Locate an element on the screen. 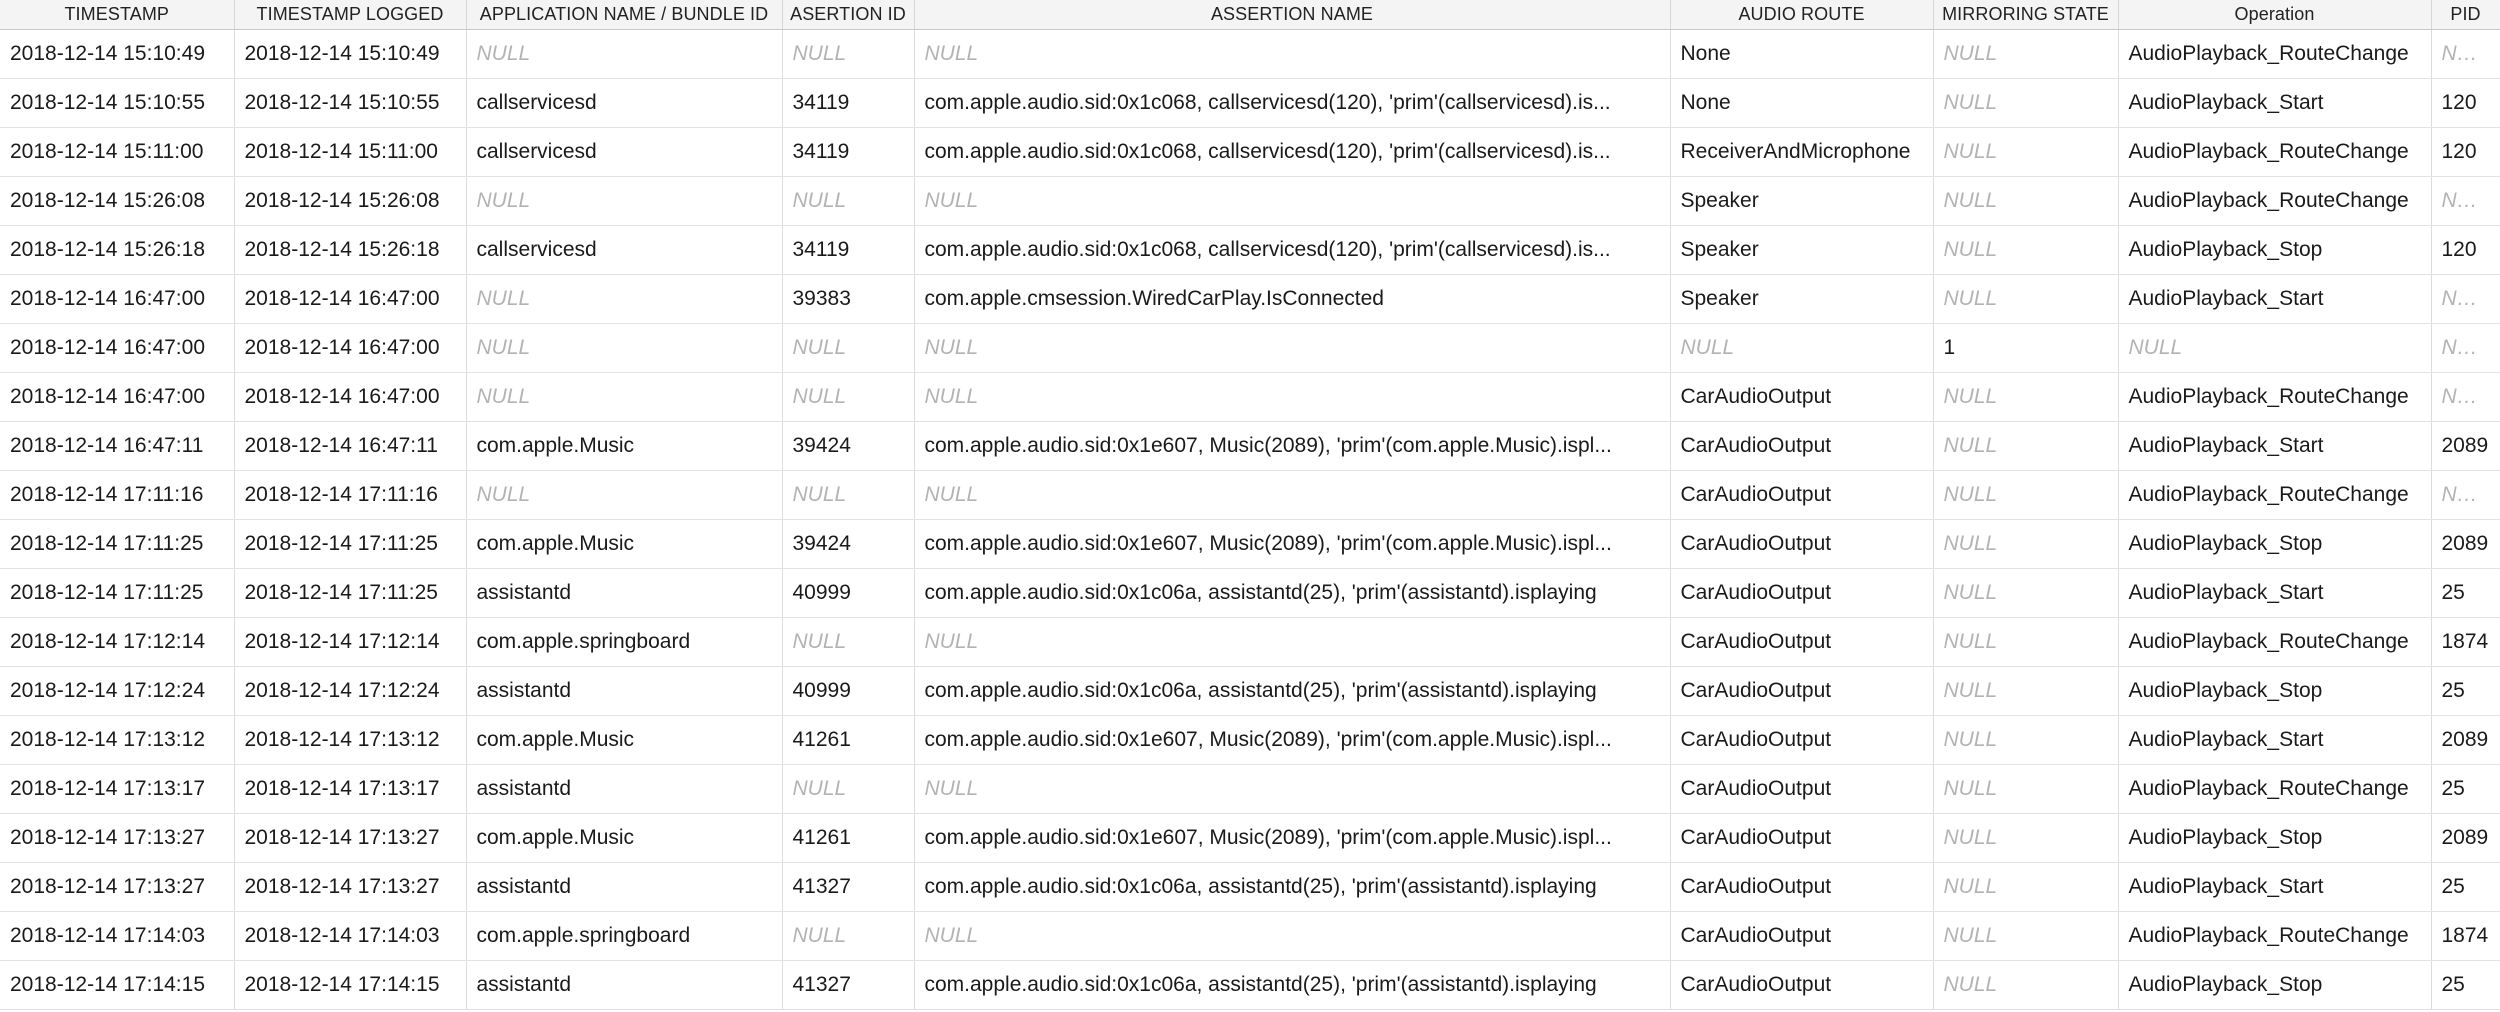 The image size is (2500, 1012). timestamp-logged-cell: 2018-12-14 17:13:17 is located at coordinates (350, 789).